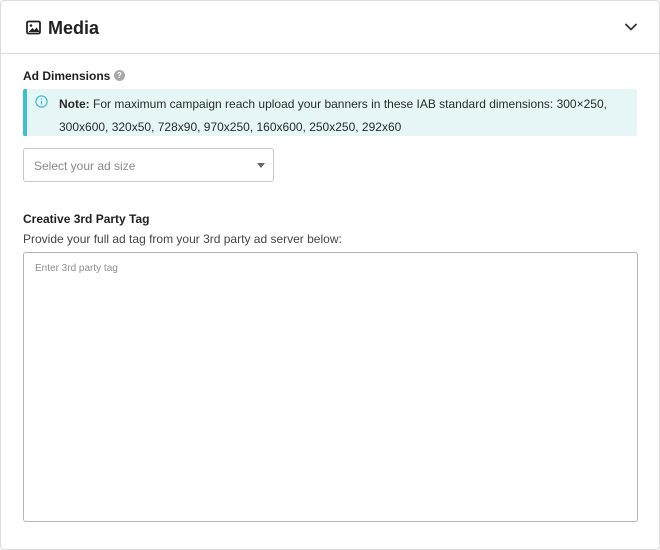 The height and width of the screenshot is (550, 660). Describe the element at coordinates (631, 27) in the screenshot. I see `chevron-down-icon` at that location.